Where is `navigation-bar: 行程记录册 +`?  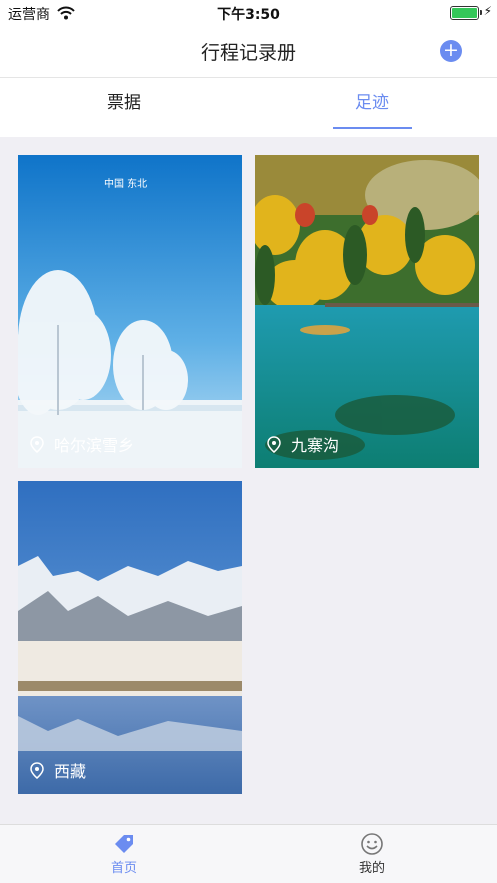
navigation-bar: 行程记录册 + is located at coordinates (248, 52).